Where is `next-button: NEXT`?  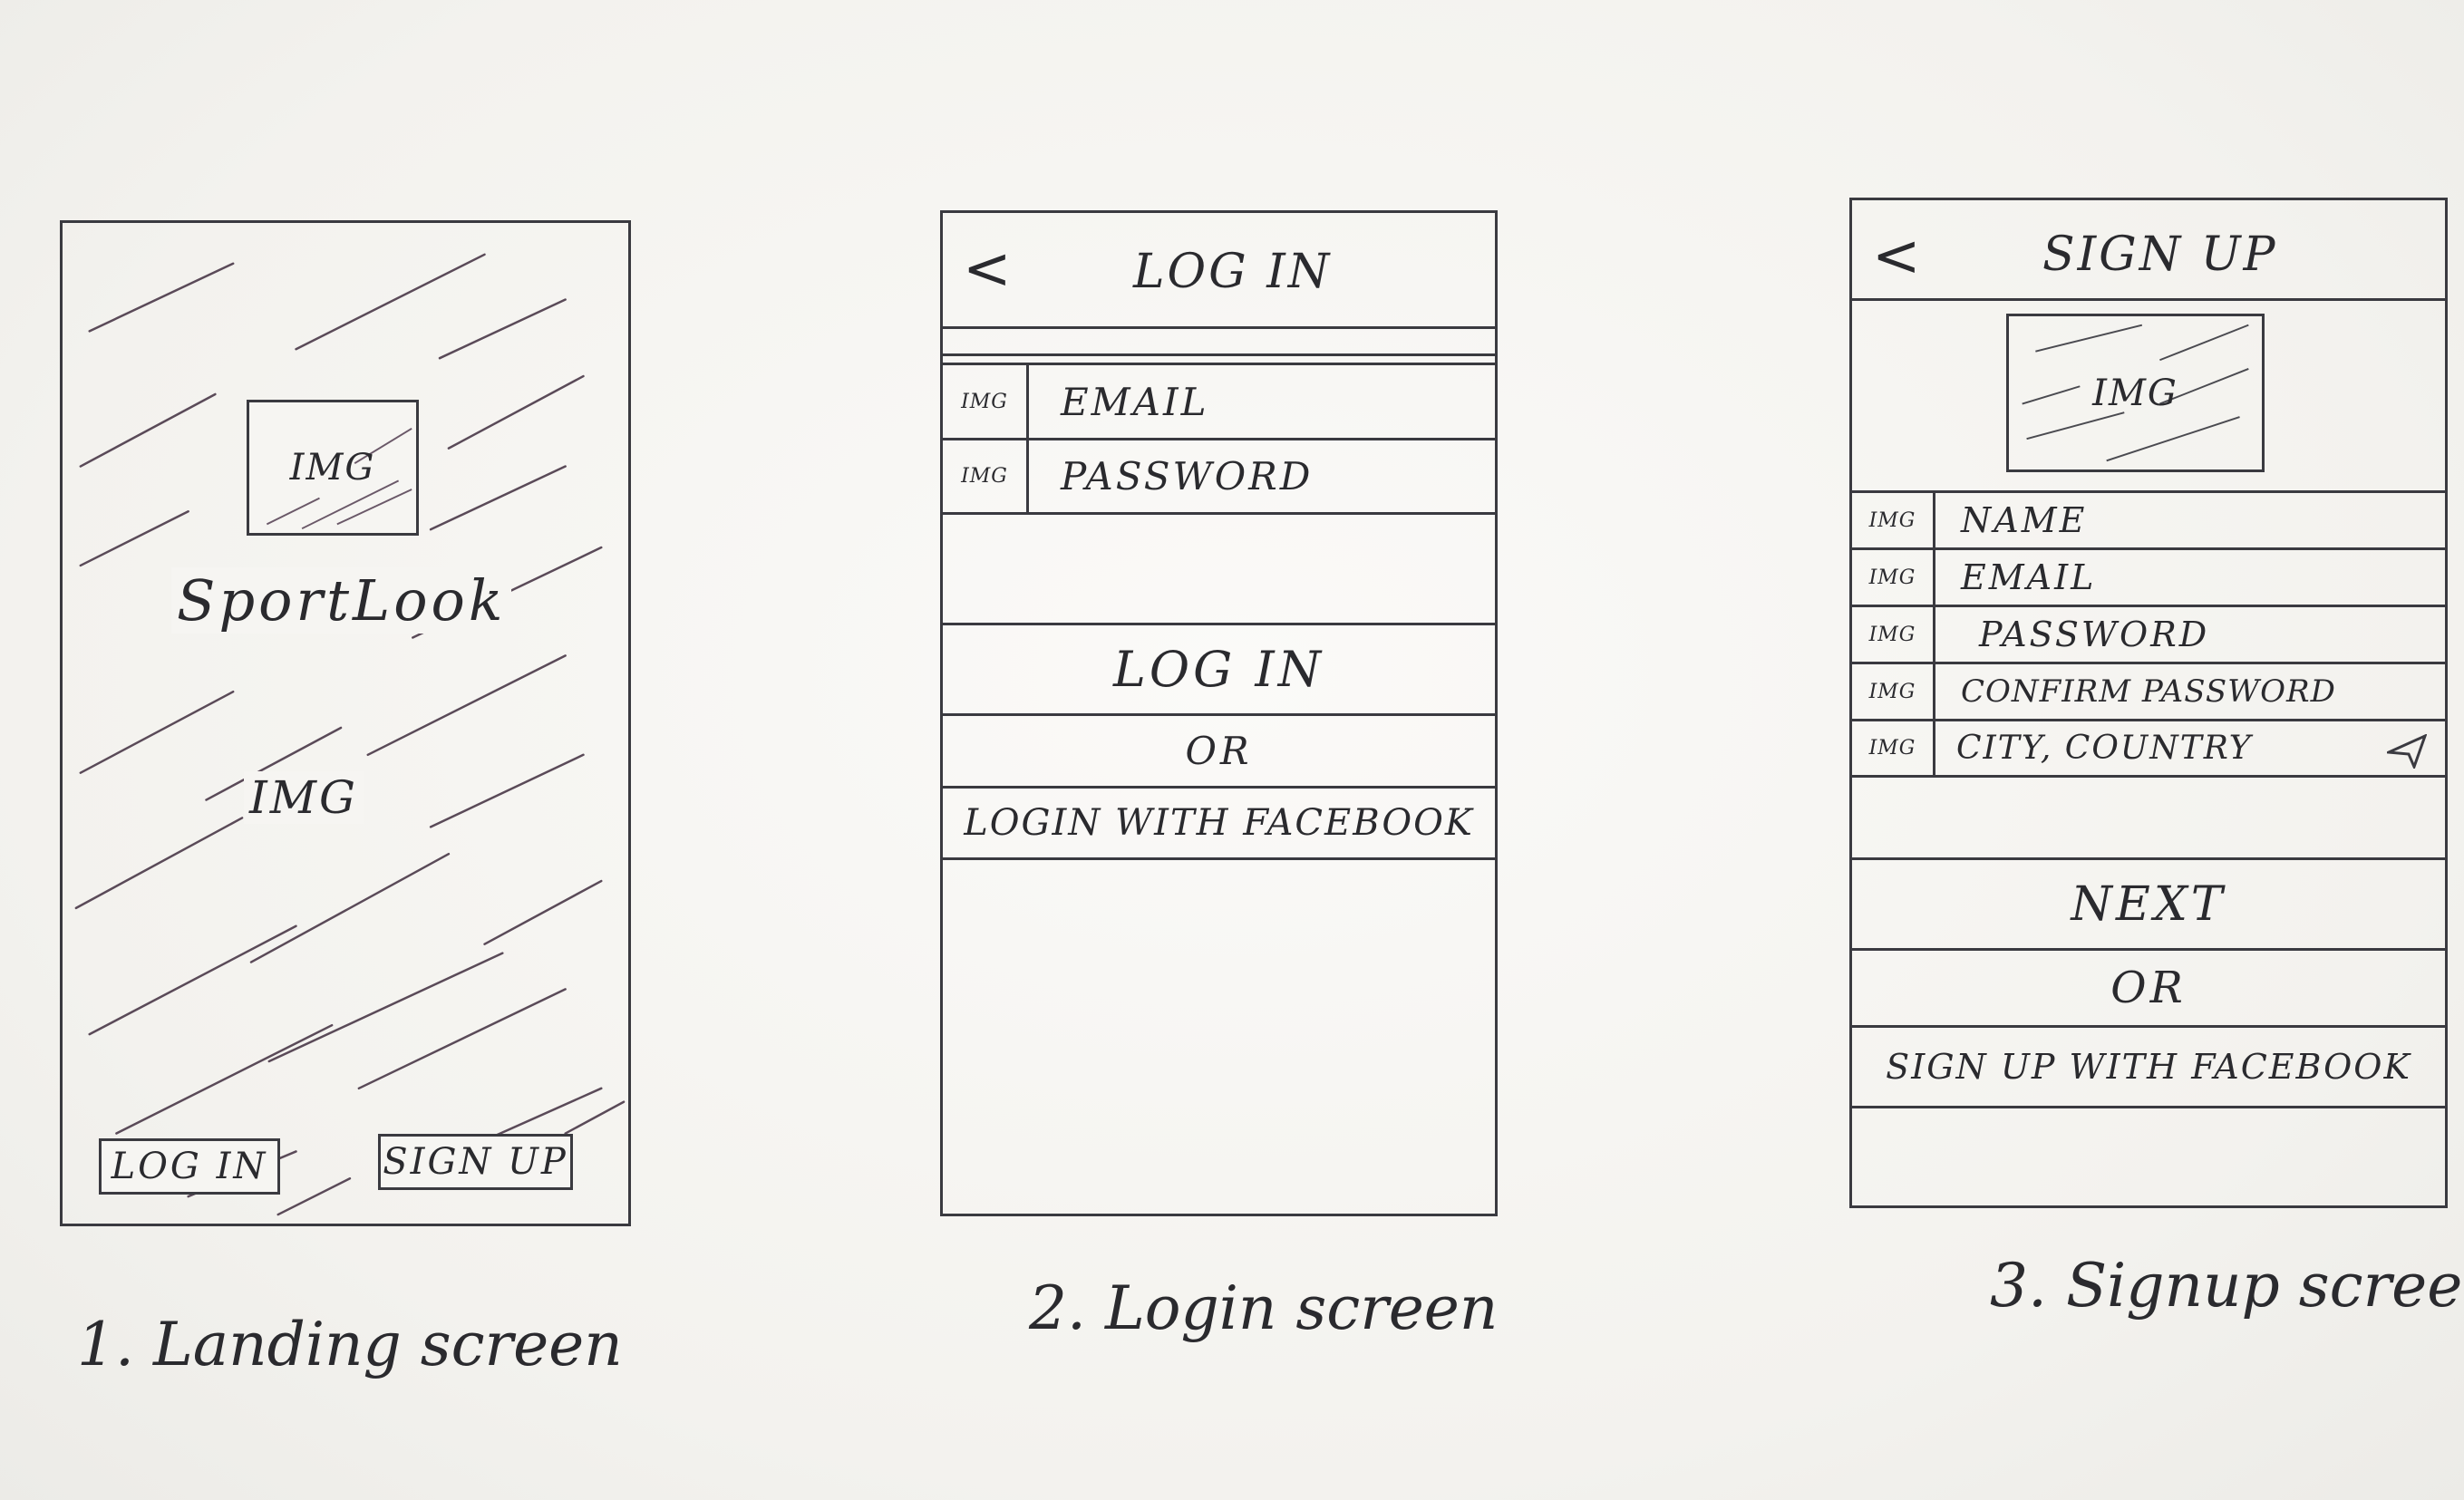 next-button: NEXT is located at coordinates (2148, 902).